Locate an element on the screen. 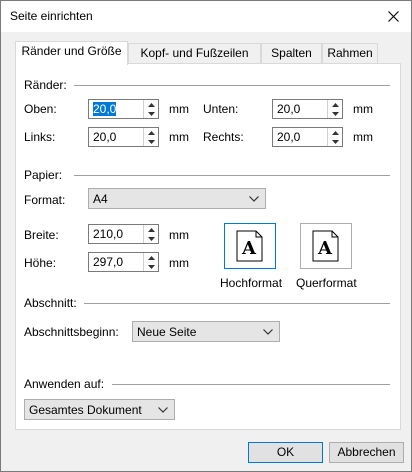 The height and width of the screenshot is (472, 412). width-input: 210,0 is located at coordinates (116, 234).